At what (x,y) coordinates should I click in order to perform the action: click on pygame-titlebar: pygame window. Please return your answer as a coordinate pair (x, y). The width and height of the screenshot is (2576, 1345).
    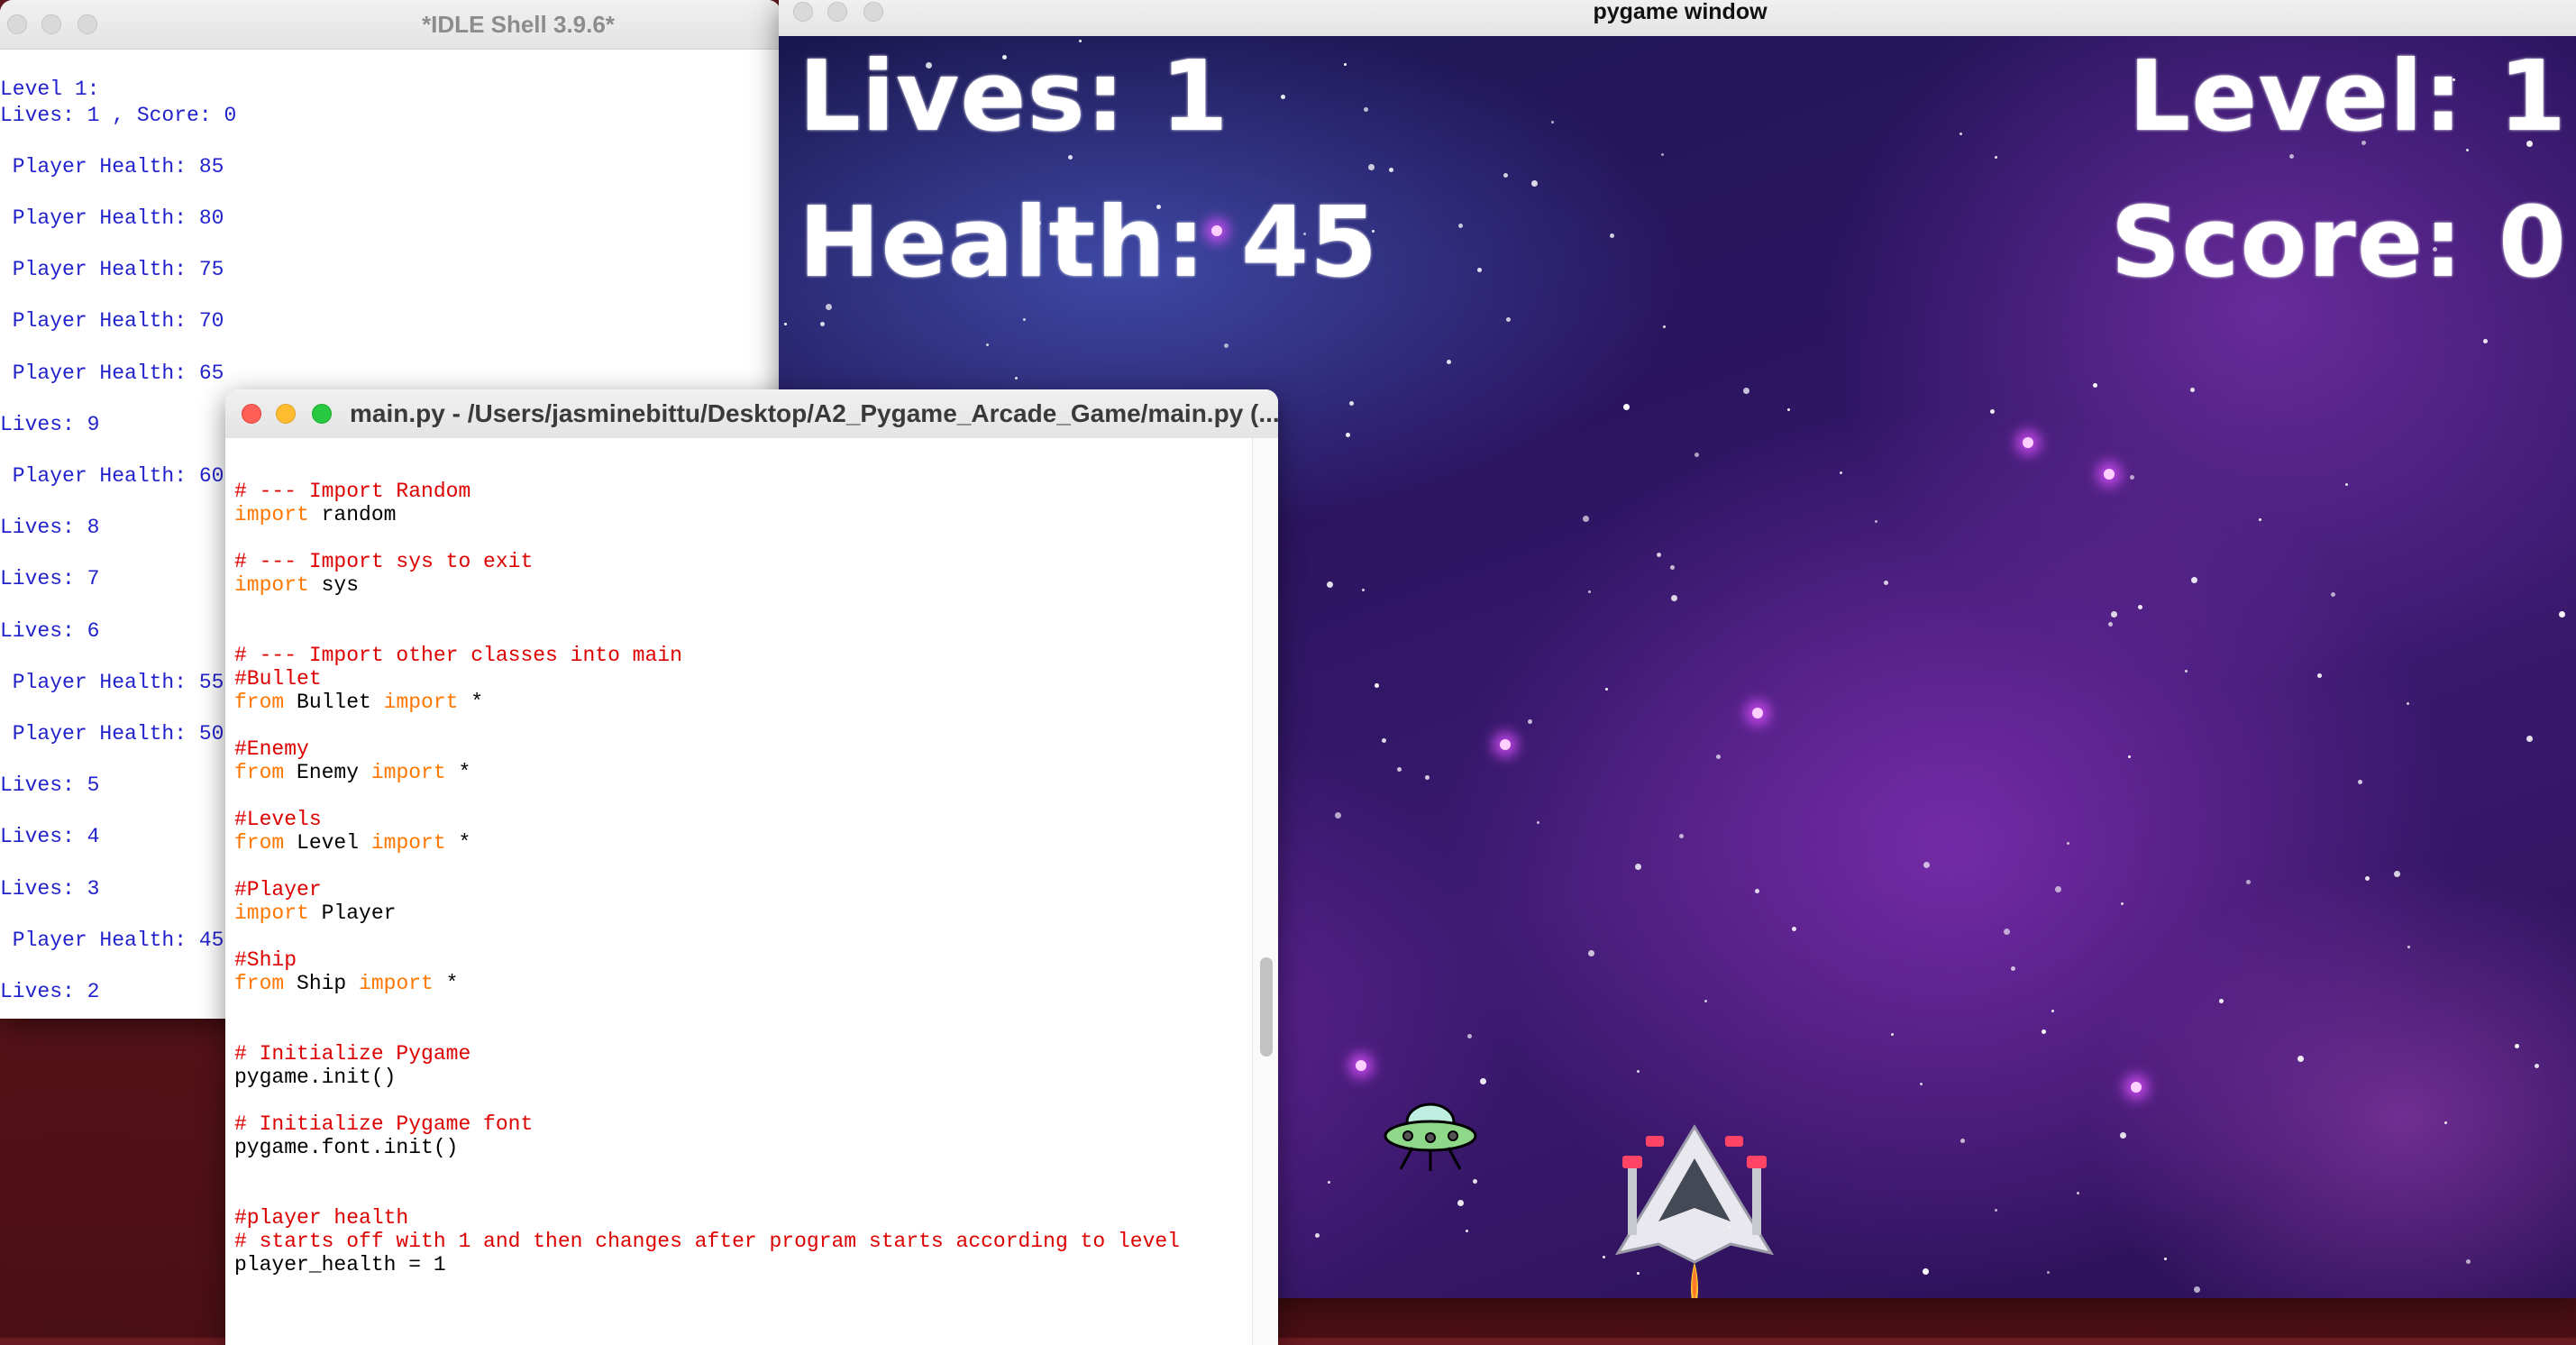
    Looking at the image, I should click on (1678, 18).